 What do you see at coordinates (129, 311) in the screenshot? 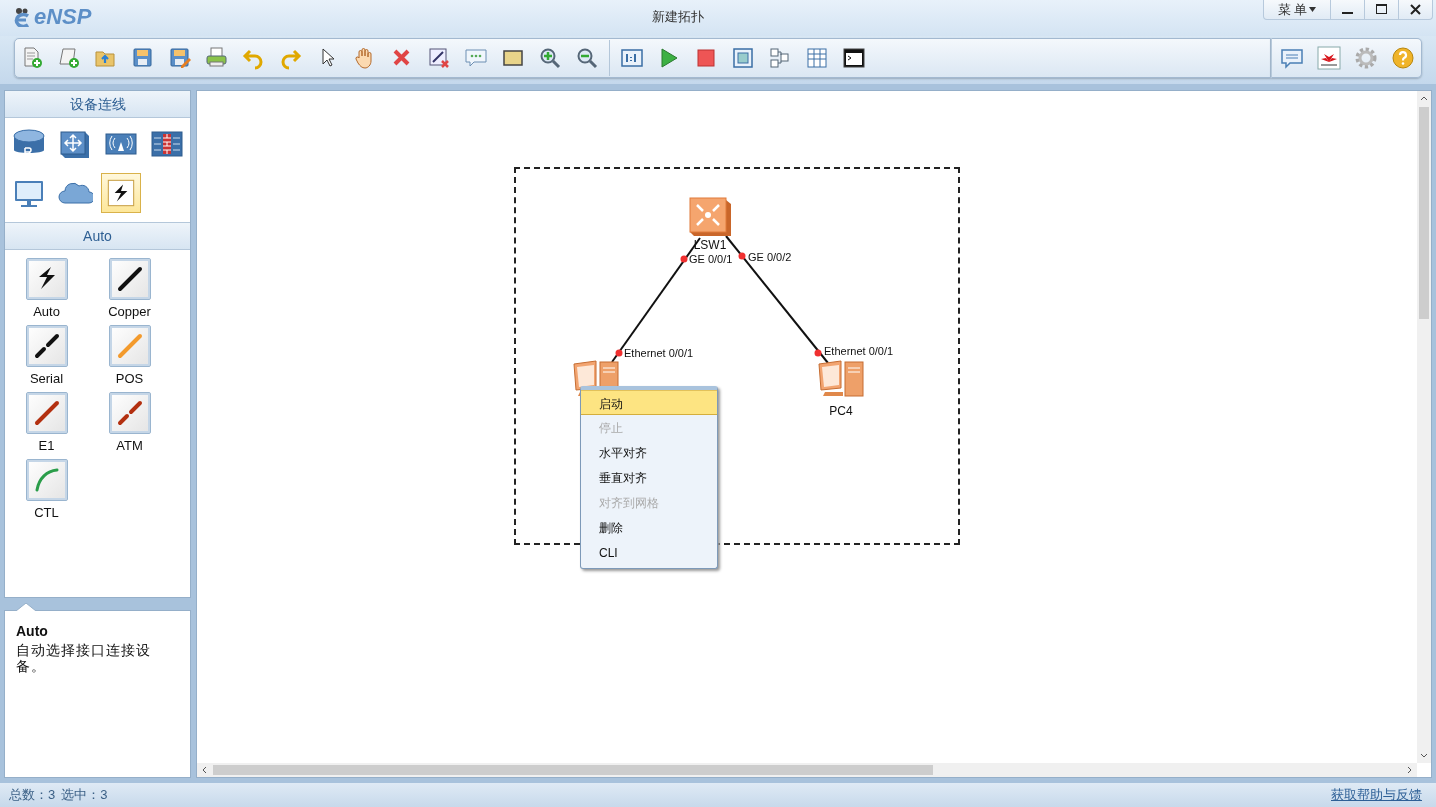
I see `cable-label: Copper` at bounding box center [129, 311].